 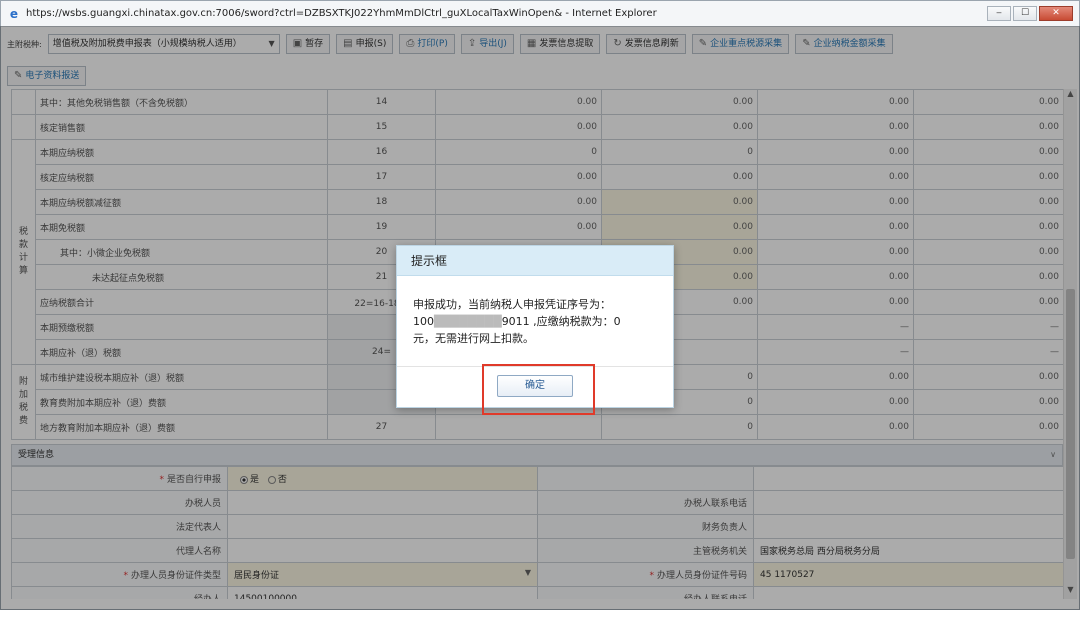 I want to click on maximize-button: ☐, so click(x=1025, y=13).